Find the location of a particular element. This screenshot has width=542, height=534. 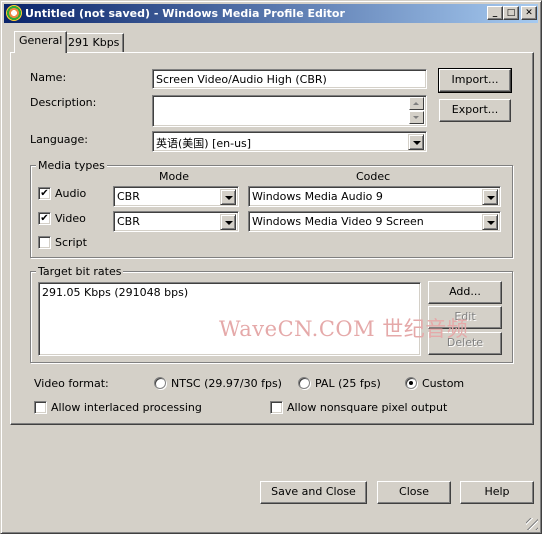

close-label: Close is located at coordinates (414, 491).